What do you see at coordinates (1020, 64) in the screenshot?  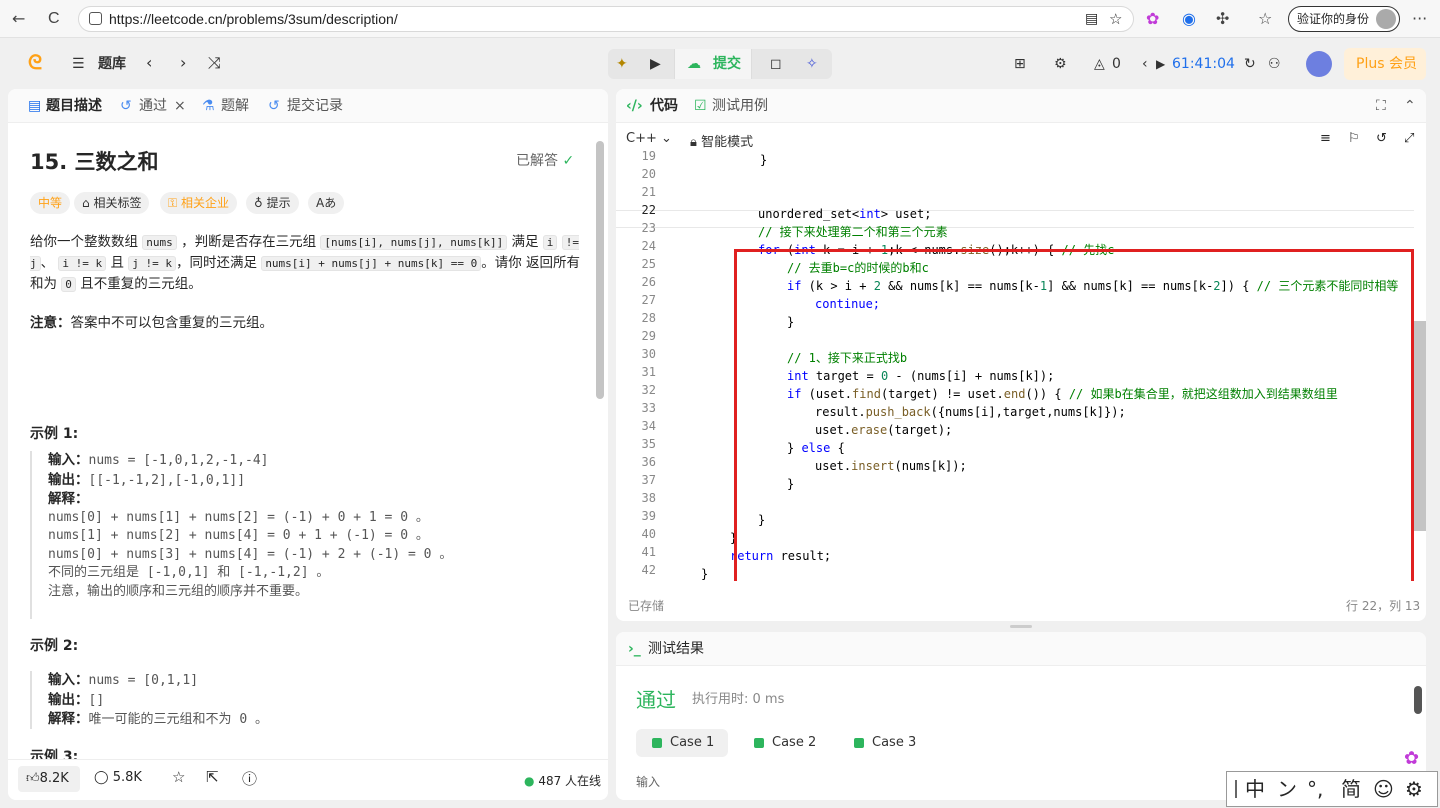 I see `layout-icon: ⊞` at bounding box center [1020, 64].